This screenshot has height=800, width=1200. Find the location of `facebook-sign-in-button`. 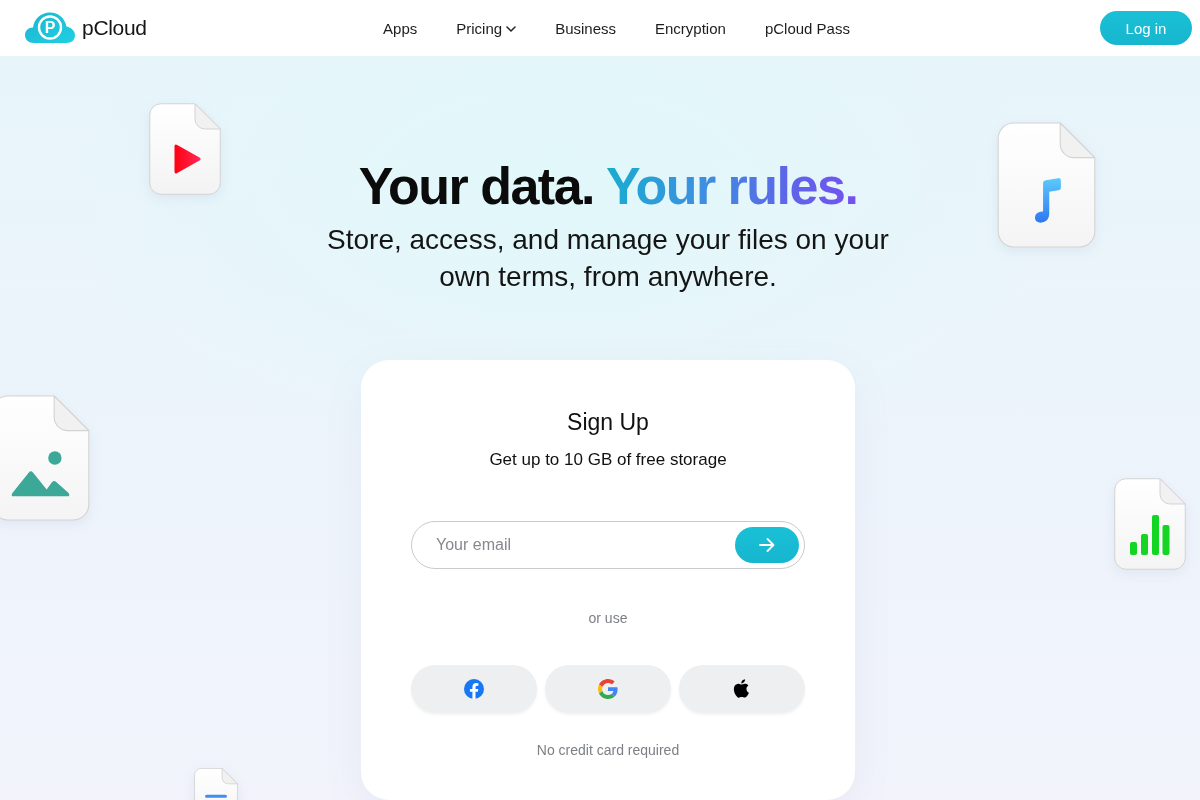

facebook-sign-in-button is located at coordinates (474, 689).